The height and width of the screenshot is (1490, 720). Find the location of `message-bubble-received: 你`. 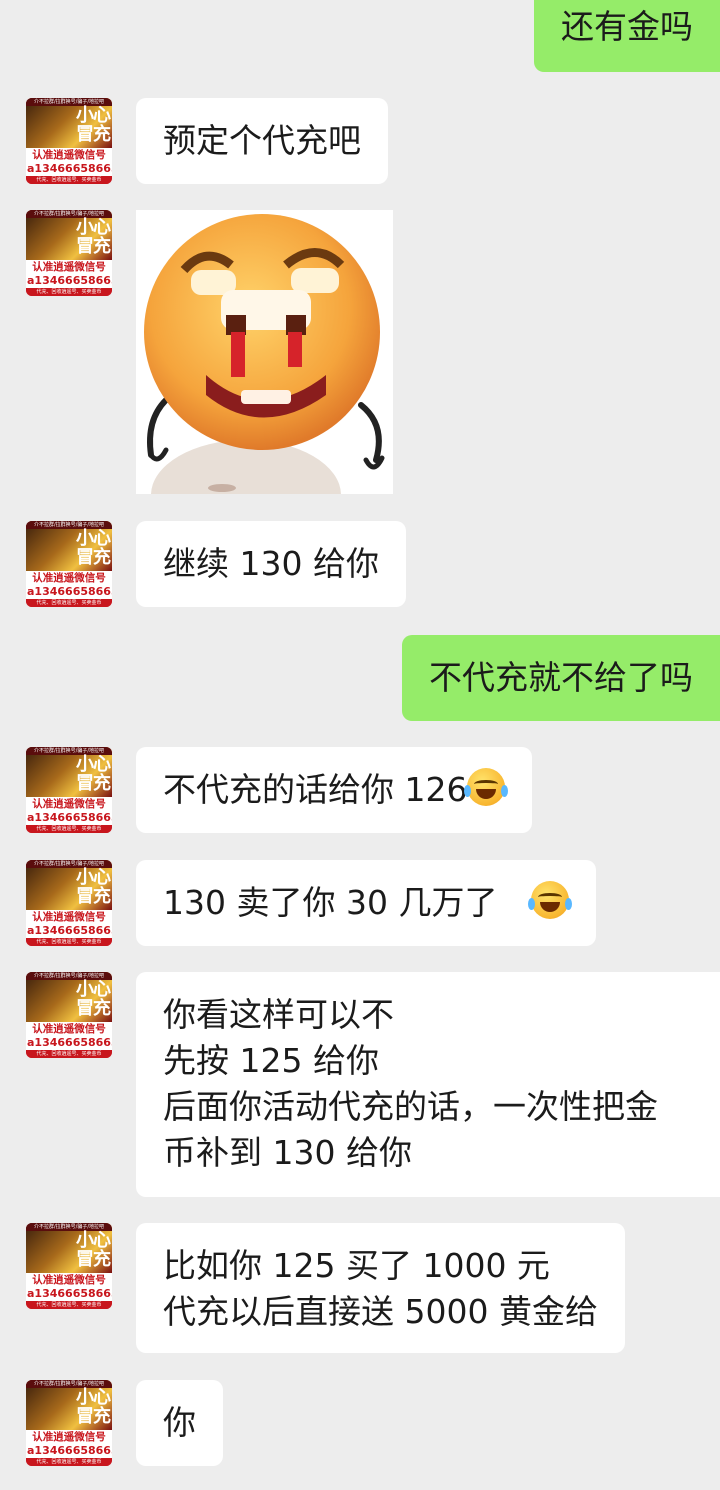

message-bubble-received: 你 is located at coordinates (179, 1423).